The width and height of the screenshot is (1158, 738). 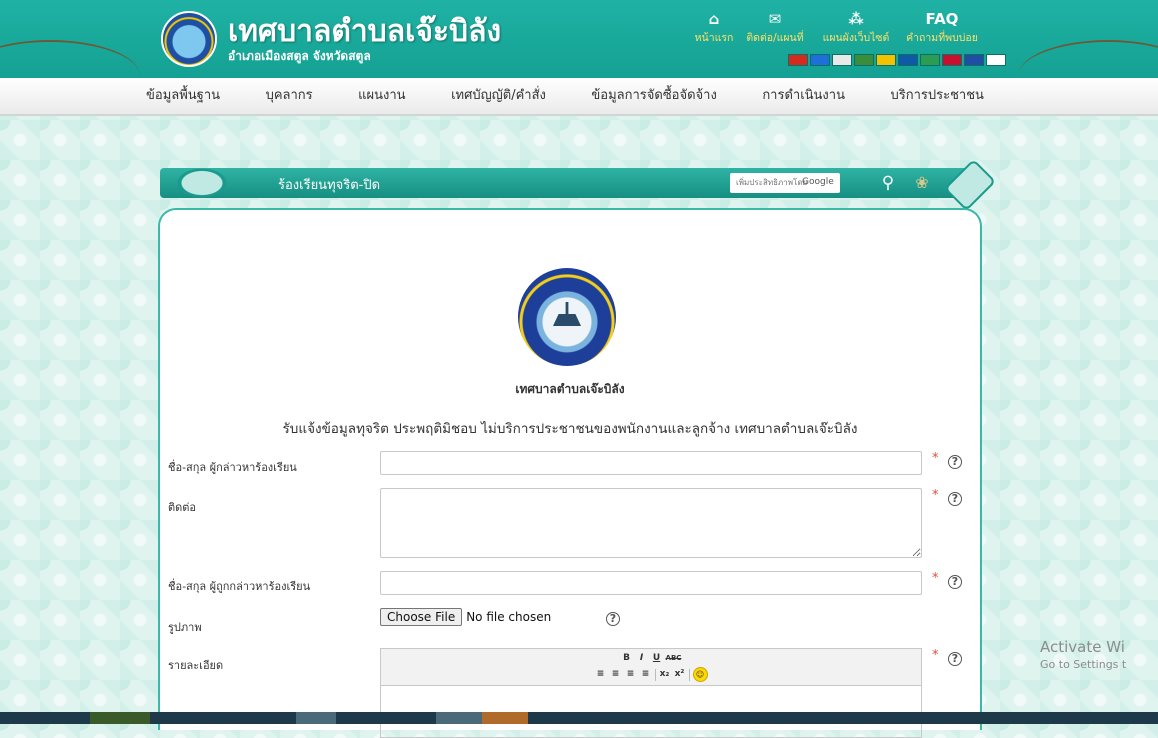 I want to click on accused-label: ชื่อ-สกุล ผู้ถูกกล่าวหาร้องเรียน, so click(x=239, y=586).